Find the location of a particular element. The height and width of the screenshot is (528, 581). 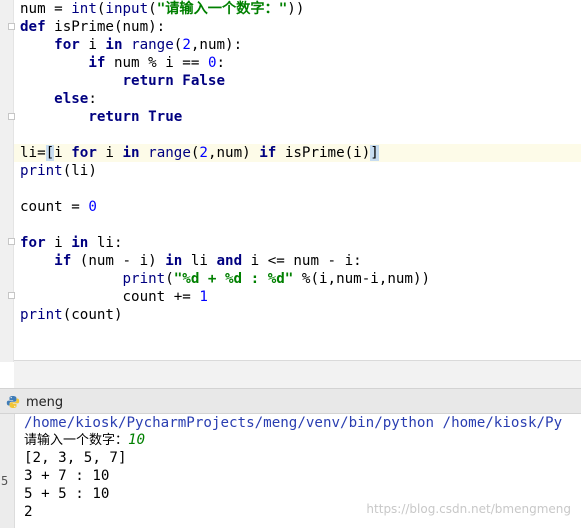

code-line: print("%d + %d : %d" %(i,num-i,num)) is located at coordinates (225, 279).